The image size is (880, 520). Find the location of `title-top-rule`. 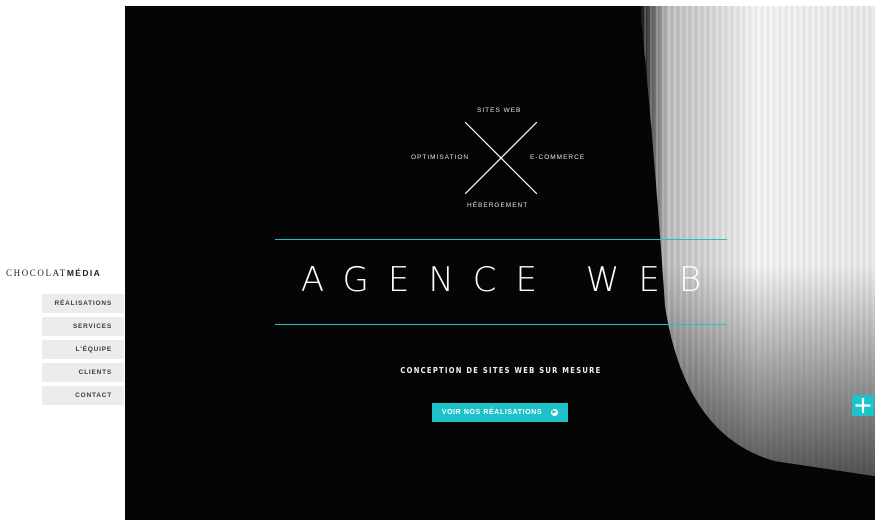

title-top-rule is located at coordinates (501, 239).